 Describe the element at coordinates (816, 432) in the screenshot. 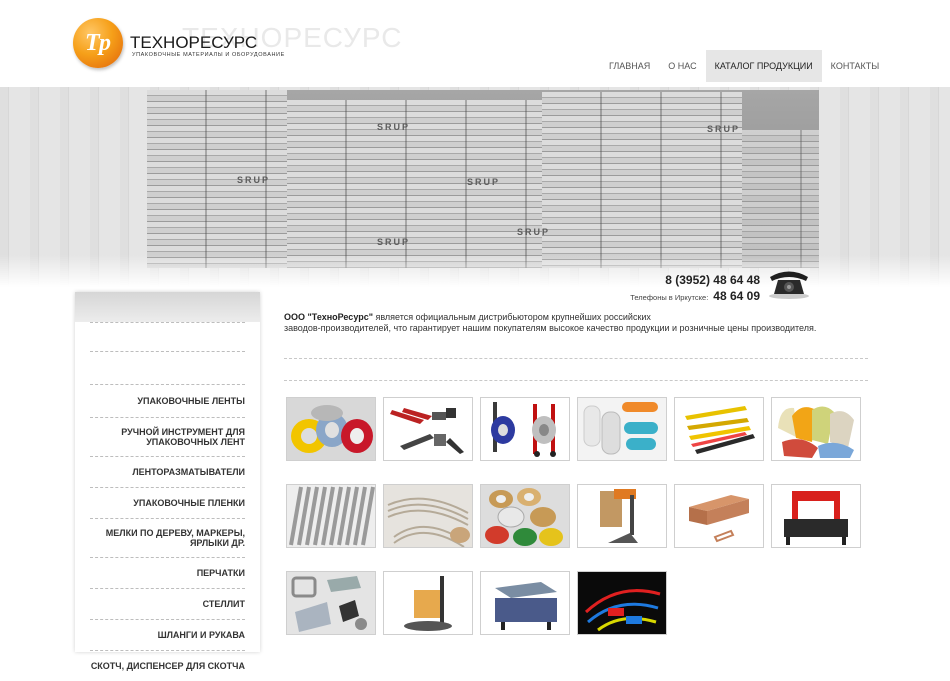

I see `work-gloves-icon` at that location.